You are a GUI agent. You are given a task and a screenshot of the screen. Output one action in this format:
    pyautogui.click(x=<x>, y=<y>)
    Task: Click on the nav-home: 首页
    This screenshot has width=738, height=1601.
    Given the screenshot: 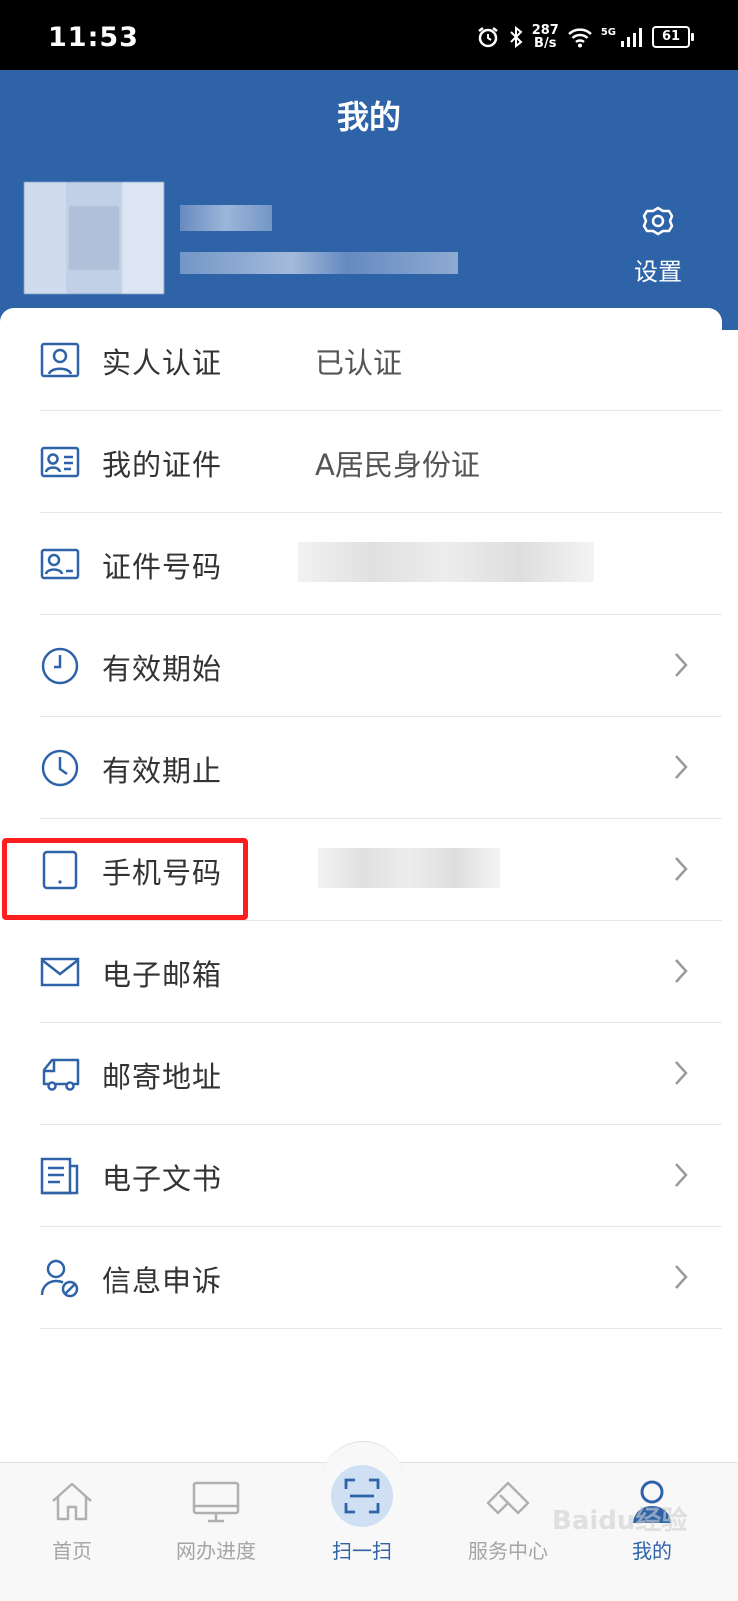 What is the action you would take?
    pyautogui.click(x=72, y=1519)
    